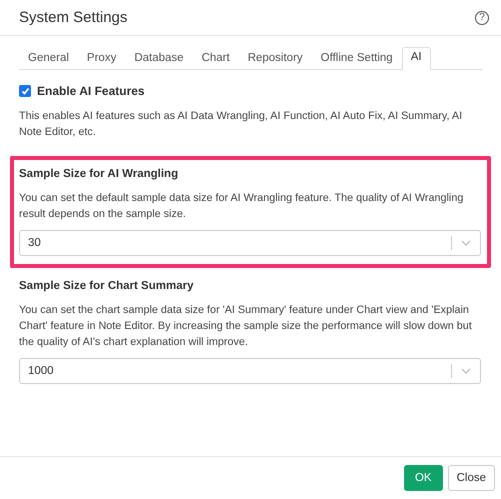  I want to click on tab: Proxy, so click(102, 59).